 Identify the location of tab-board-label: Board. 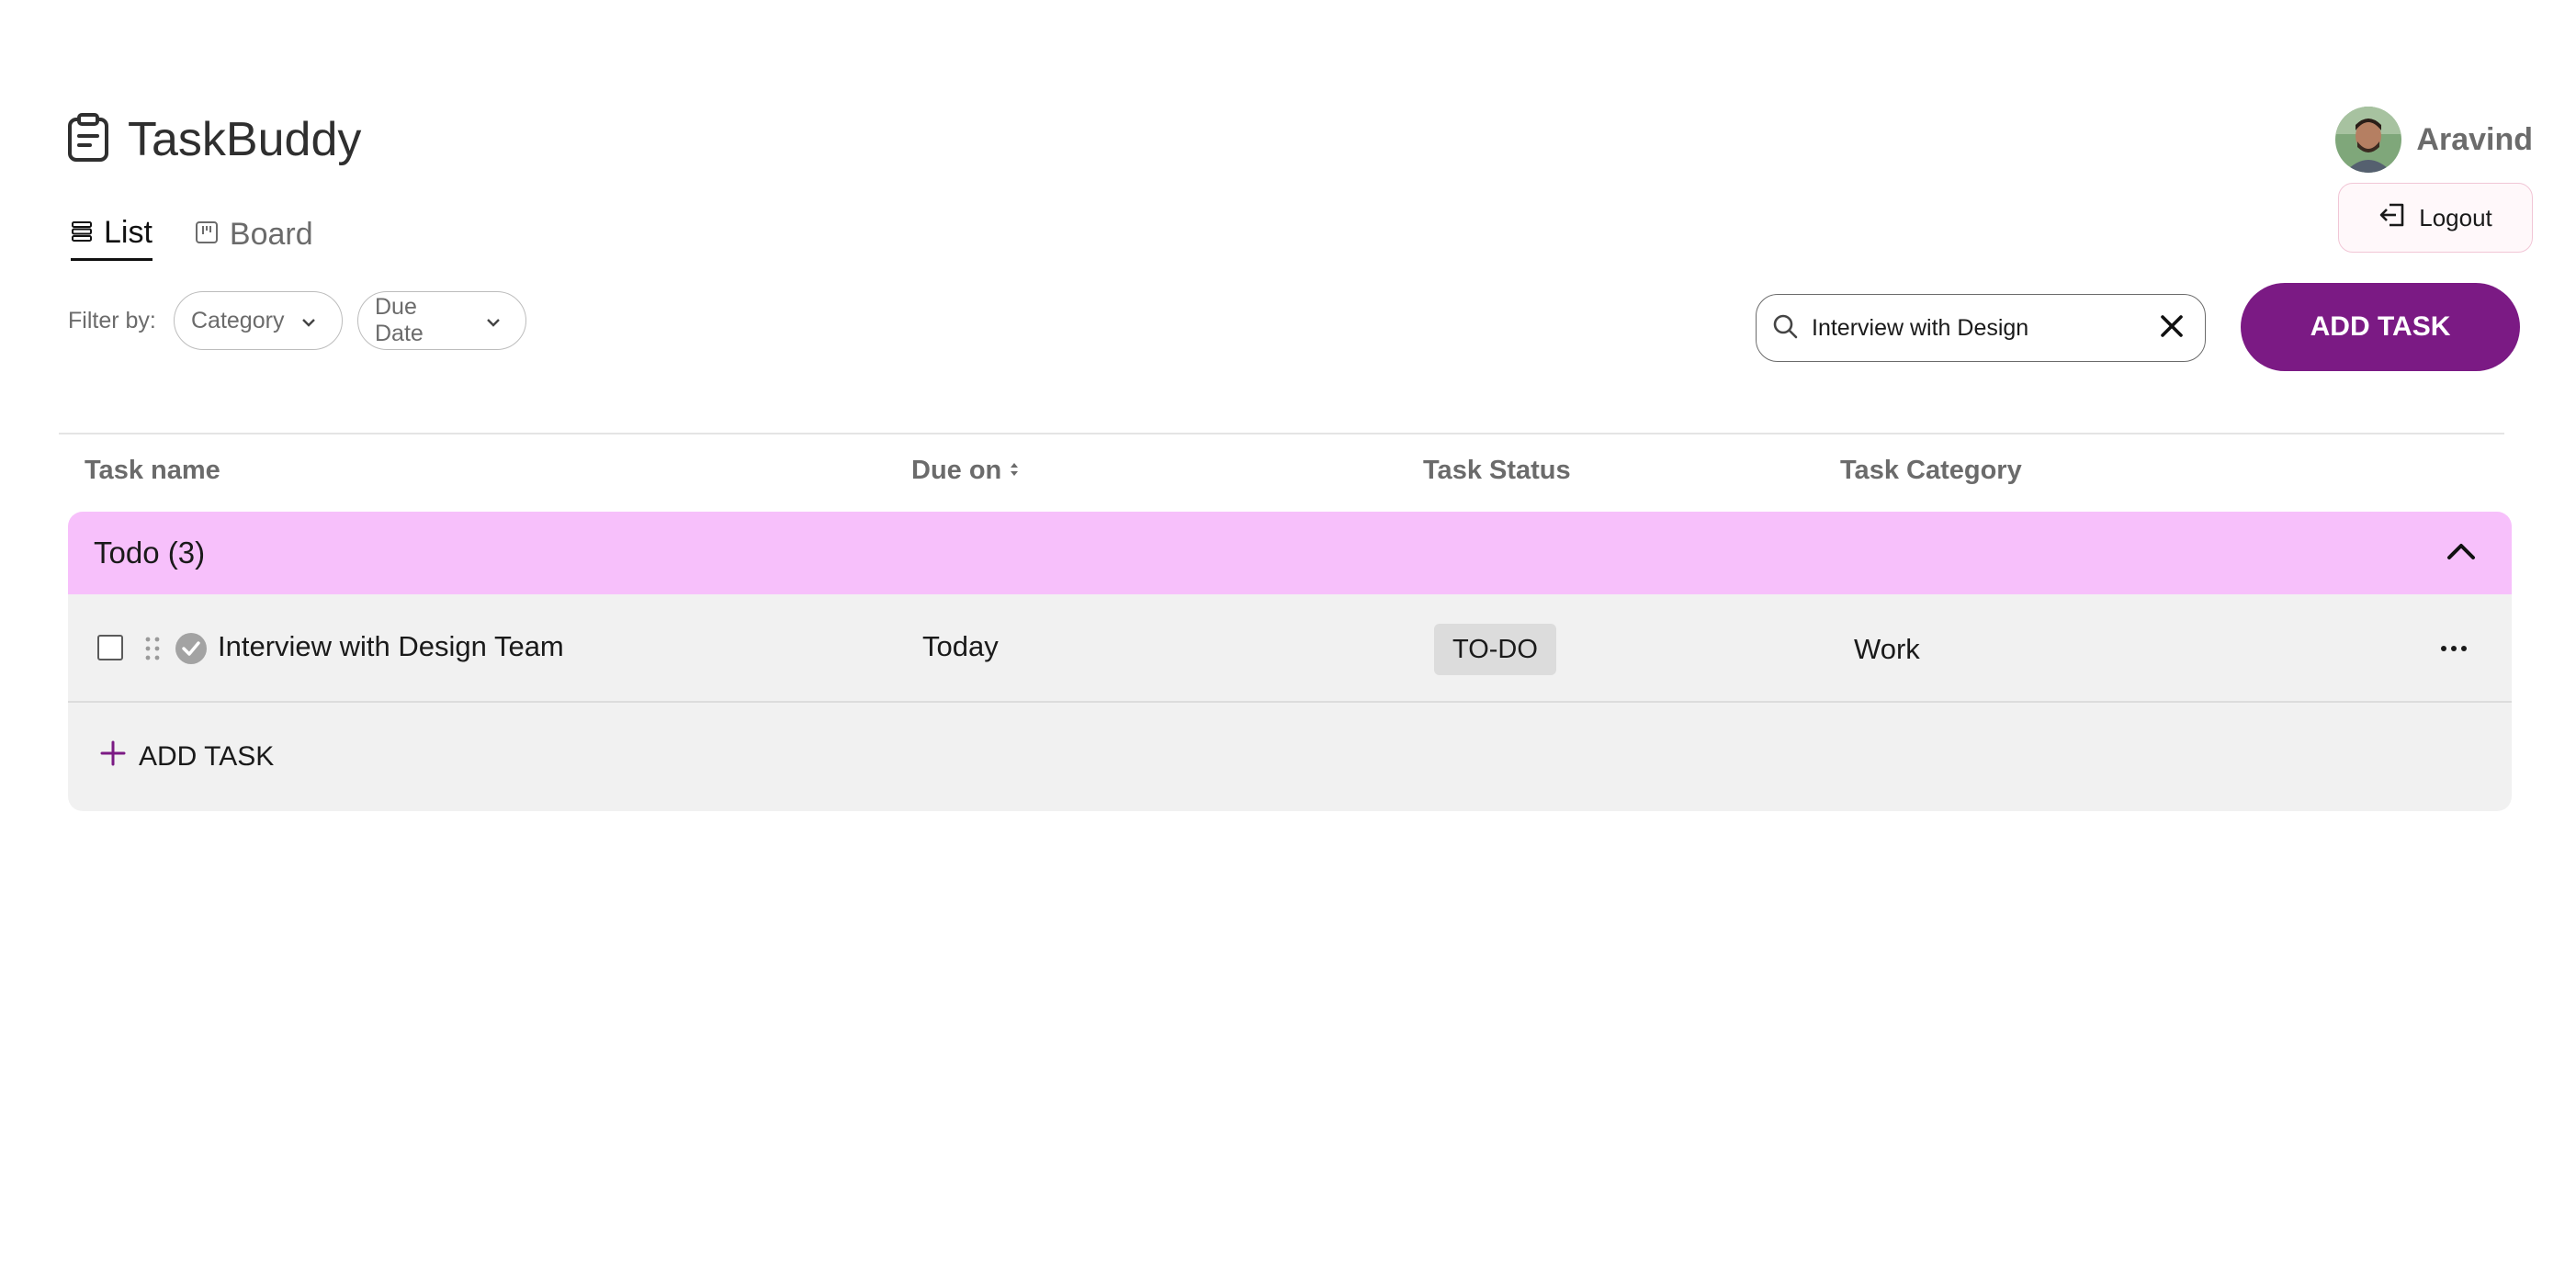
(271, 234).